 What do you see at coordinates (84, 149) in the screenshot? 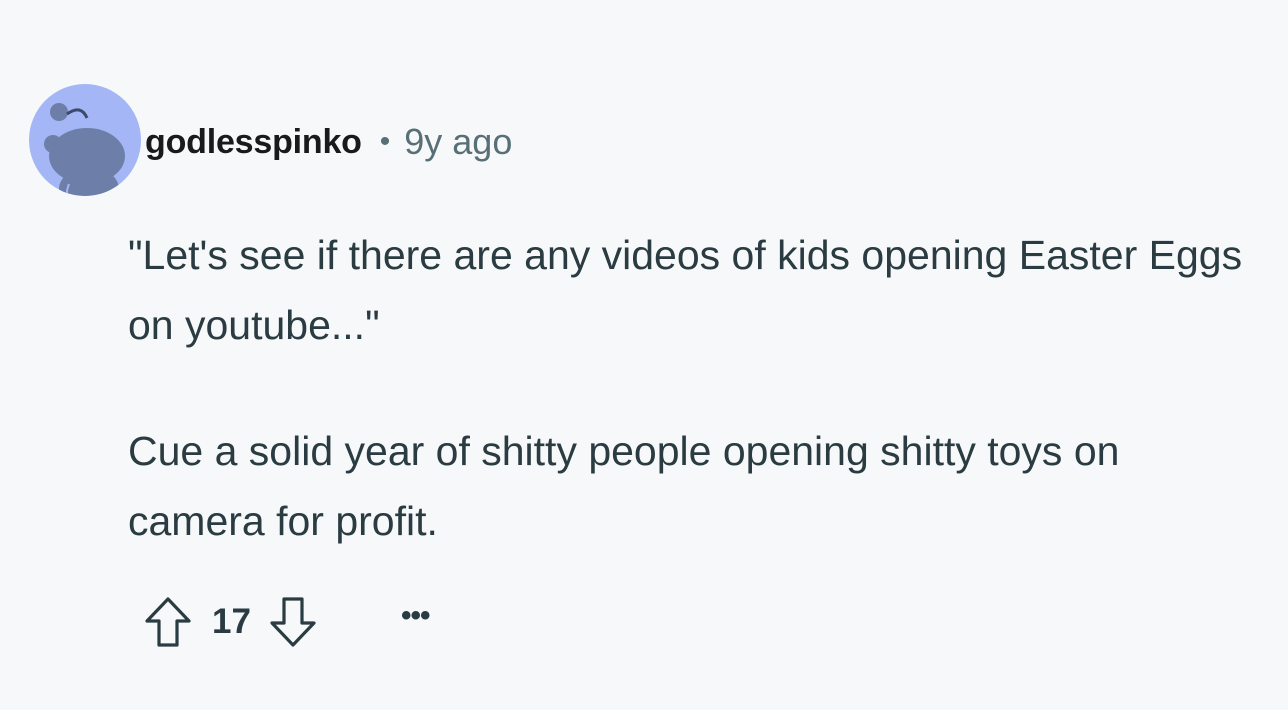
I see `reddit-snoo-avatar-icon` at bounding box center [84, 149].